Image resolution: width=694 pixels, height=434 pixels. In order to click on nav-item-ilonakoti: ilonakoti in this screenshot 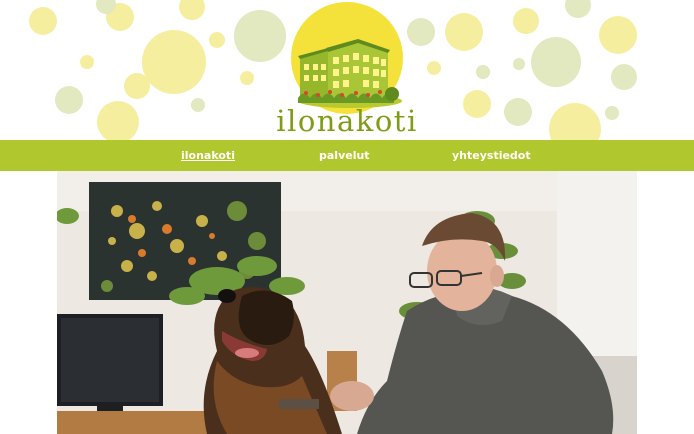, I will do `click(208, 155)`.